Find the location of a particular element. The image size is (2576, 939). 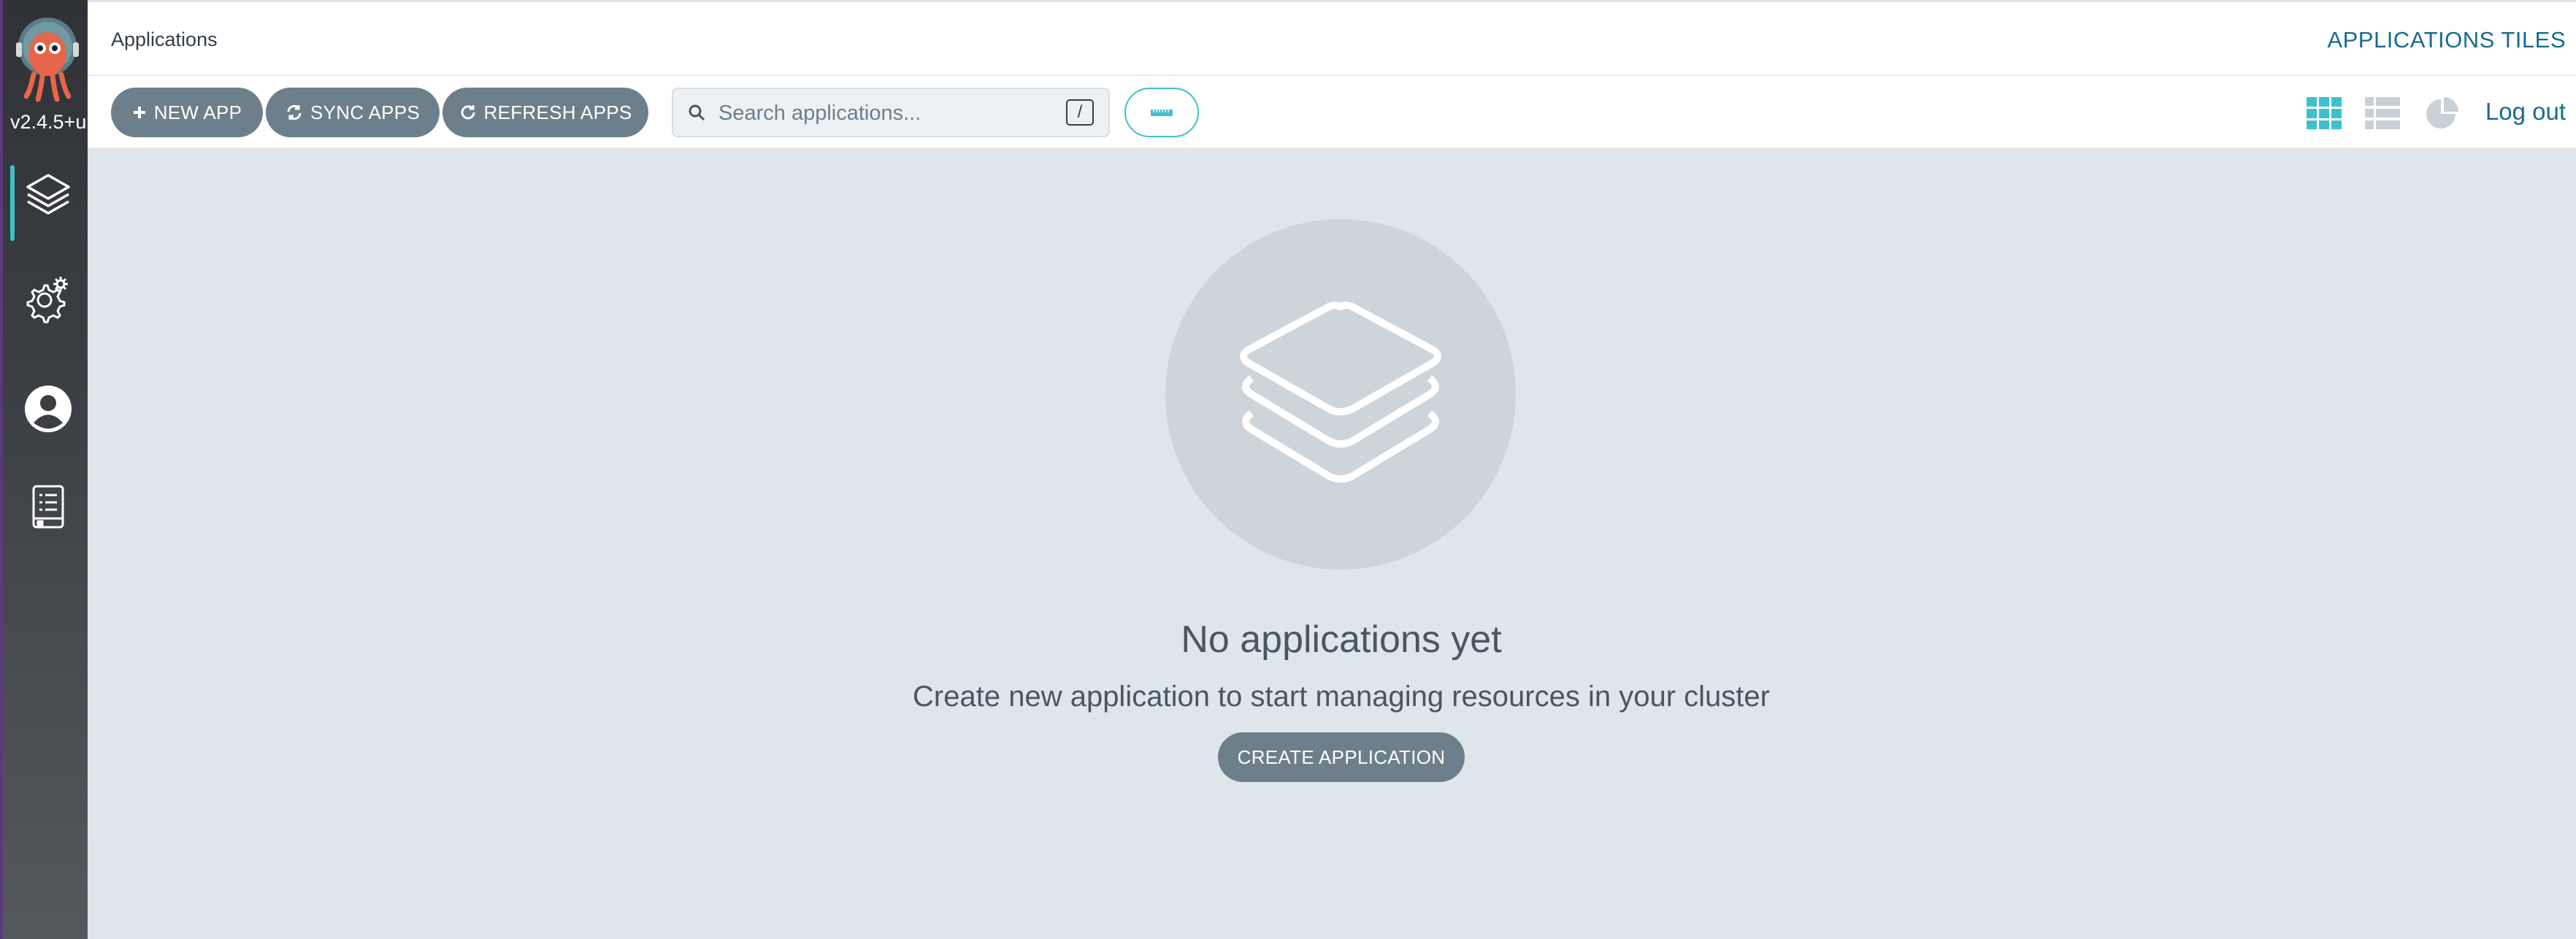

list-view-icon is located at coordinates (2382, 113).